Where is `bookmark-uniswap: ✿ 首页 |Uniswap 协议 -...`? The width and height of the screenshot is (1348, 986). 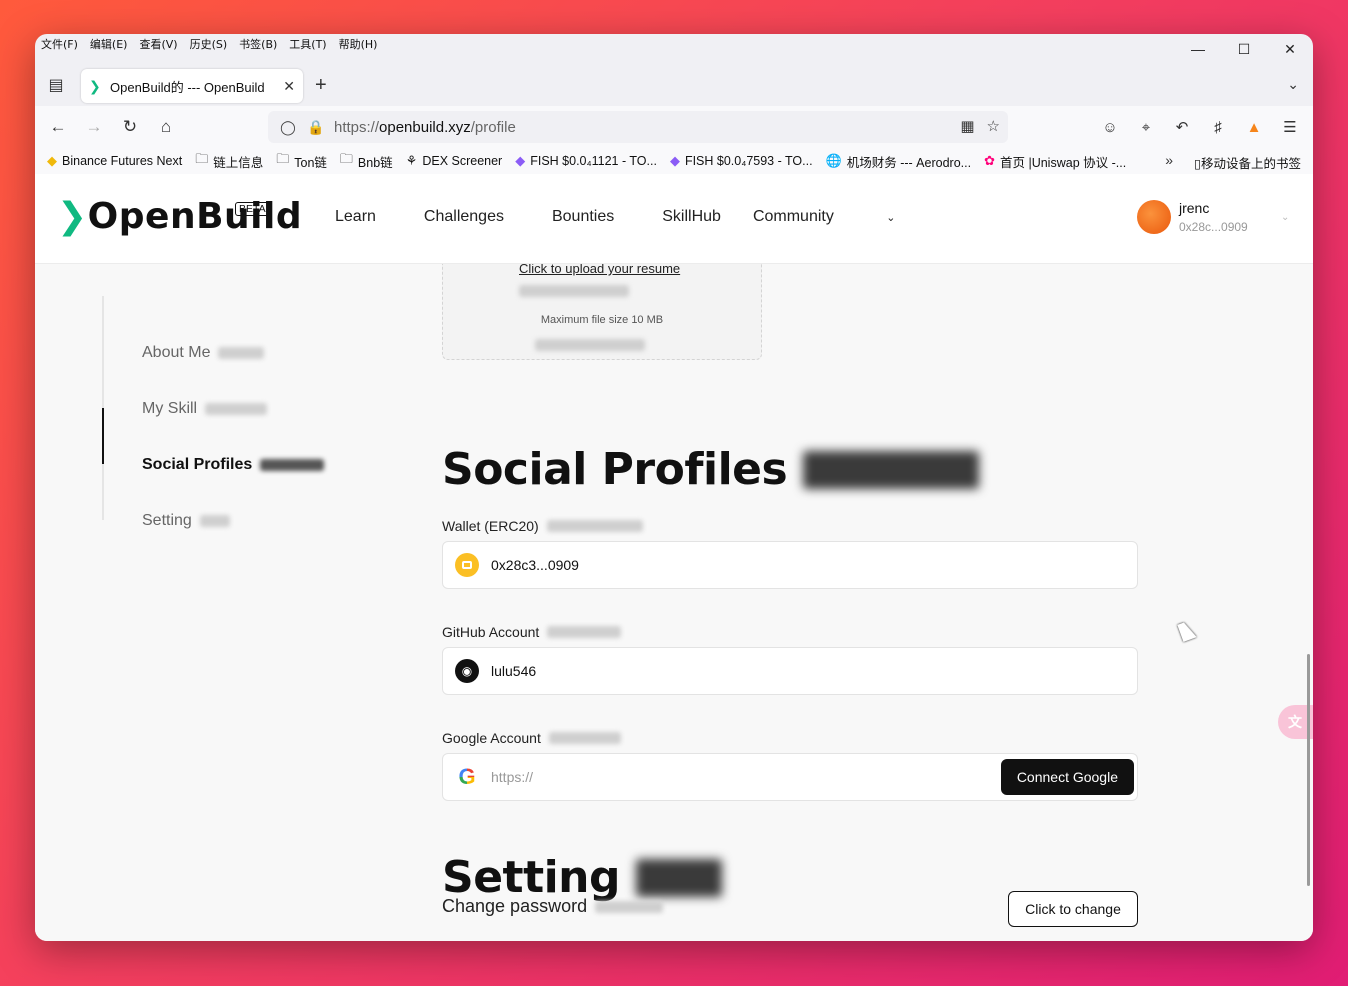 bookmark-uniswap: ✿ 首页 |Uniswap 协议 -... is located at coordinates (1055, 161).